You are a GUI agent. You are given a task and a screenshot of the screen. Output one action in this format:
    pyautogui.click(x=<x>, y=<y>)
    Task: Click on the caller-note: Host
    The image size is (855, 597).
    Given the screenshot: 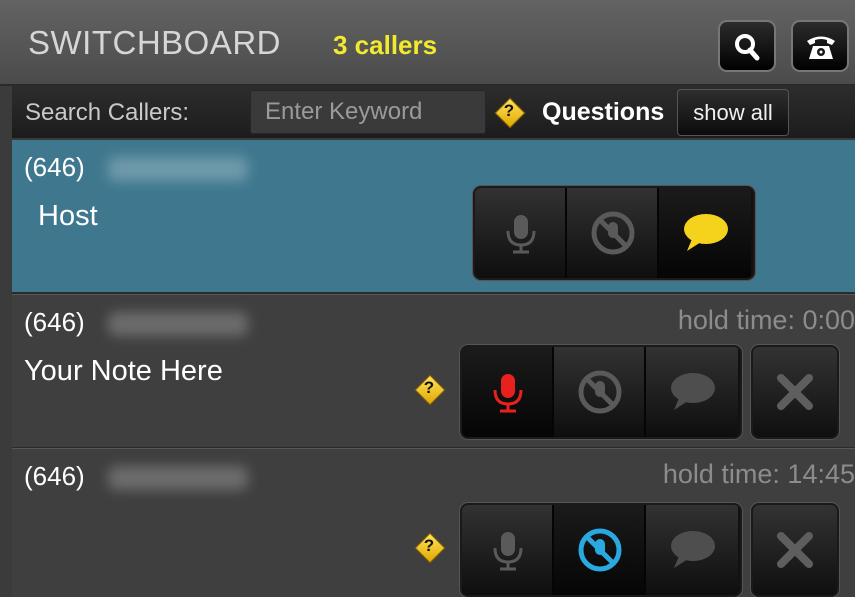 What is the action you would take?
    pyautogui.click(x=68, y=216)
    